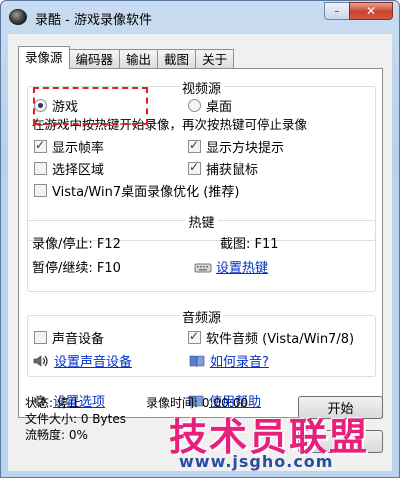  Describe the element at coordinates (194, 336) in the screenshot. I see `software-audio-check` at that location.